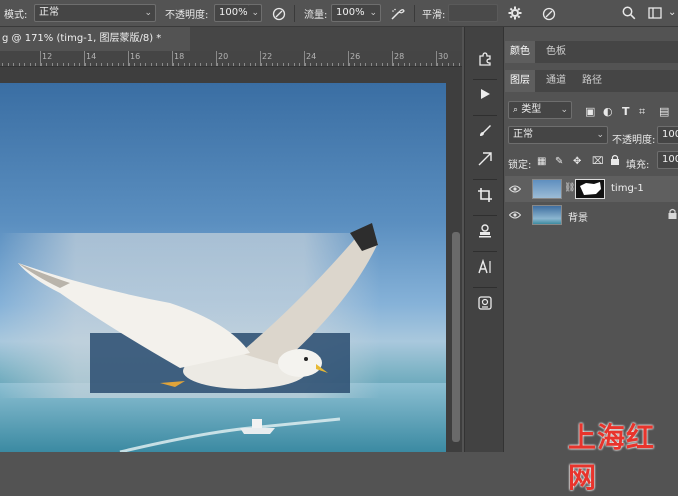 This screenshot has width=678, height=496. Describe the element at coordinates (578, 218) in the screenshot. I see `layer-name: 背景` at that location.